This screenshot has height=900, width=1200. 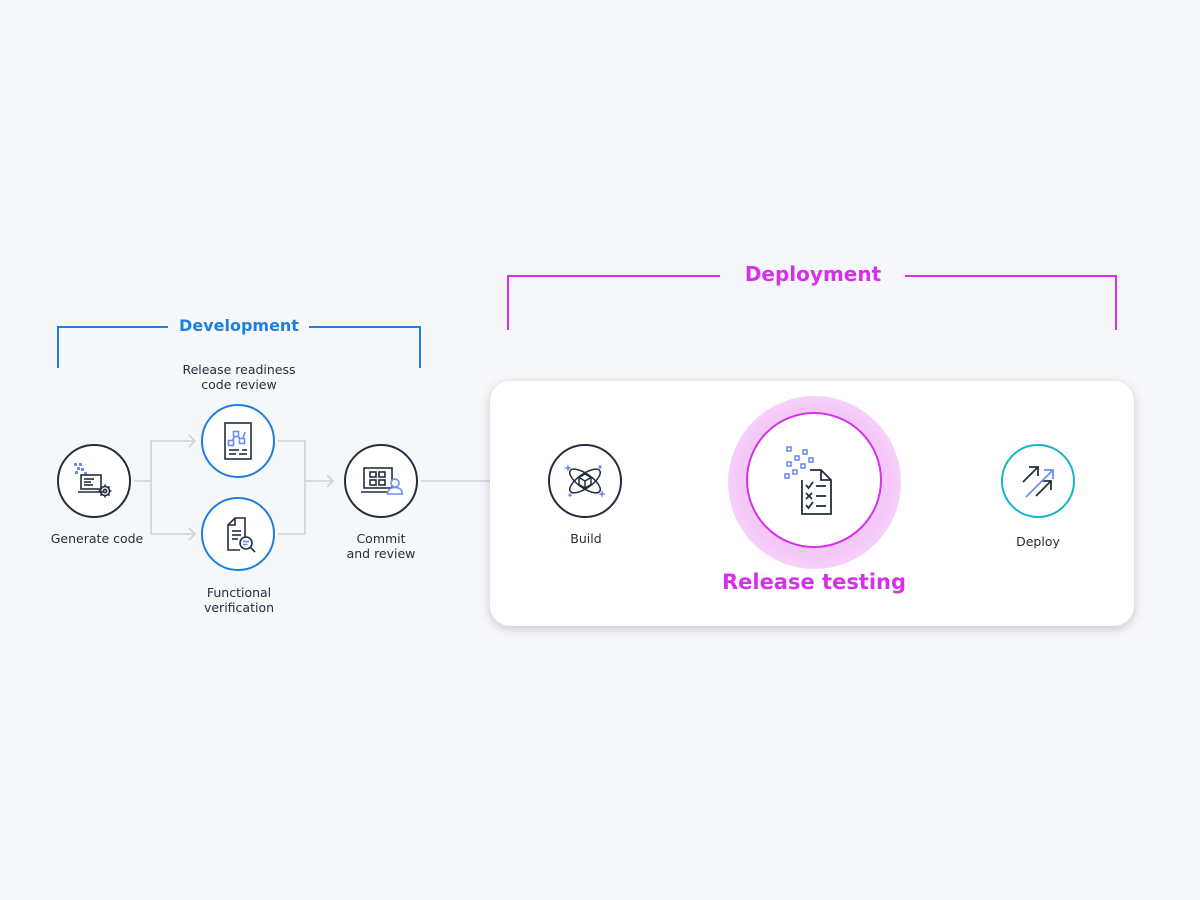 I want to click on laptop-grid-user-icon, so click(x=382, y=481).